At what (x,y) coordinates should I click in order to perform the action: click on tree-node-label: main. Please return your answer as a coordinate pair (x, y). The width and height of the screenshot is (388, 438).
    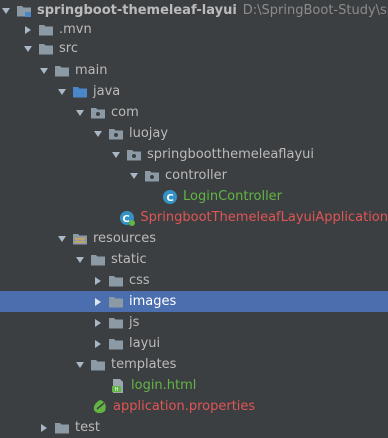
    Looking at the image, I should click on (91, 70).